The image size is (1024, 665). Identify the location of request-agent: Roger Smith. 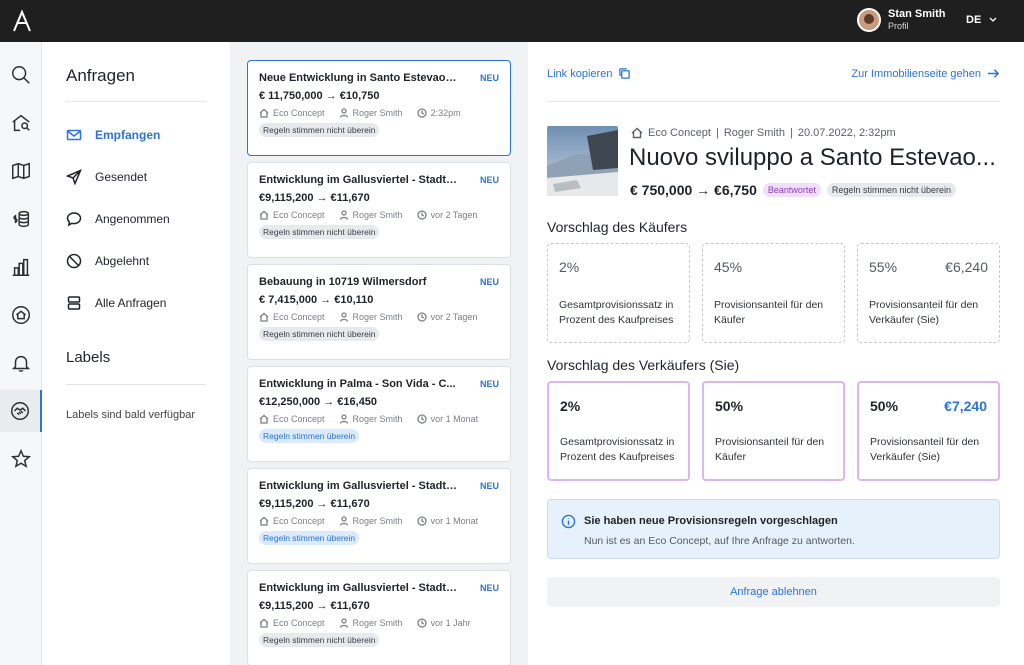
(377, 215).